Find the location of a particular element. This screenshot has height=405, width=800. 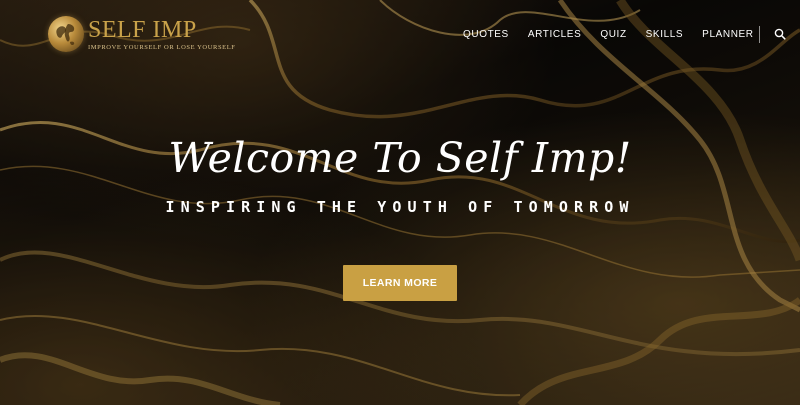

nav-item-planner: PLANNER is located at coordinates (727, 34).